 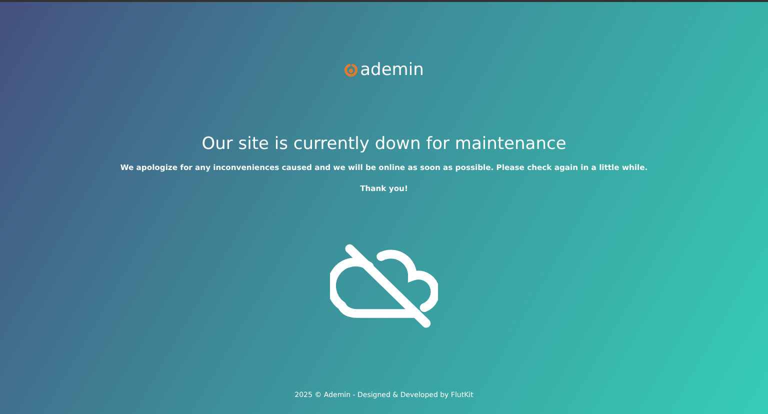 What do you see at coordinates (384, 144) in the screenshot?
I see `page-heading: Our site is currently down for maintenance` at bounding box center [384, 144].